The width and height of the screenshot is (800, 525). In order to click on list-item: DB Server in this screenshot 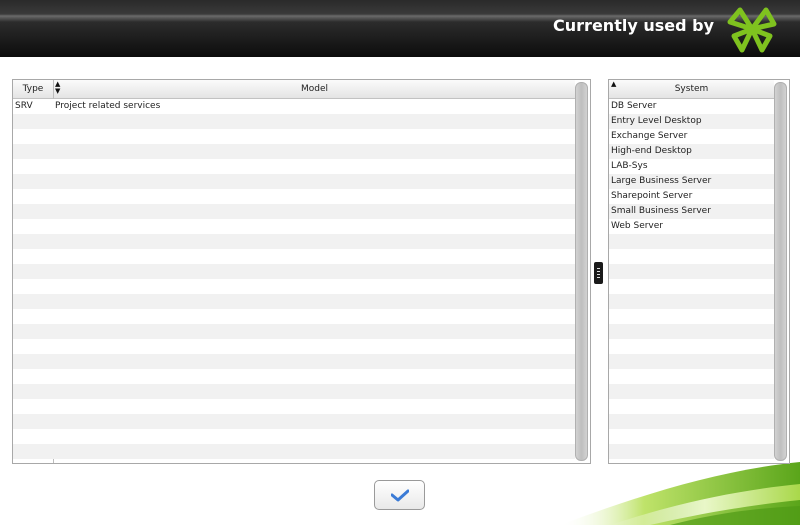, I will do `click(691, 106)`.